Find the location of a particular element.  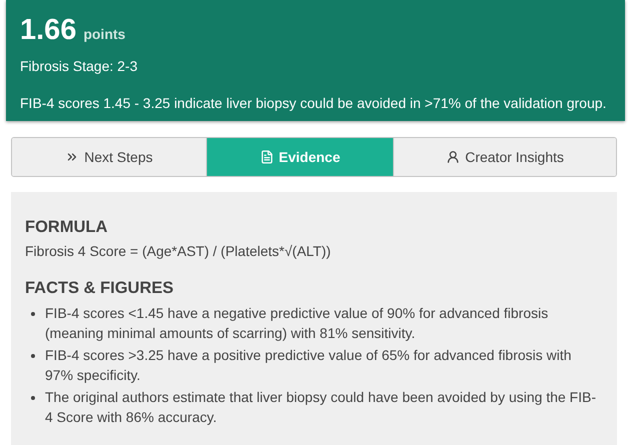

fact-text: FIB-4 scores <1.45 have a negative predictive value of 90% for advanced fibrosis (meaning minimal amounts of scarring) with 81% sensitivity. is located at coordinates (297, 323).